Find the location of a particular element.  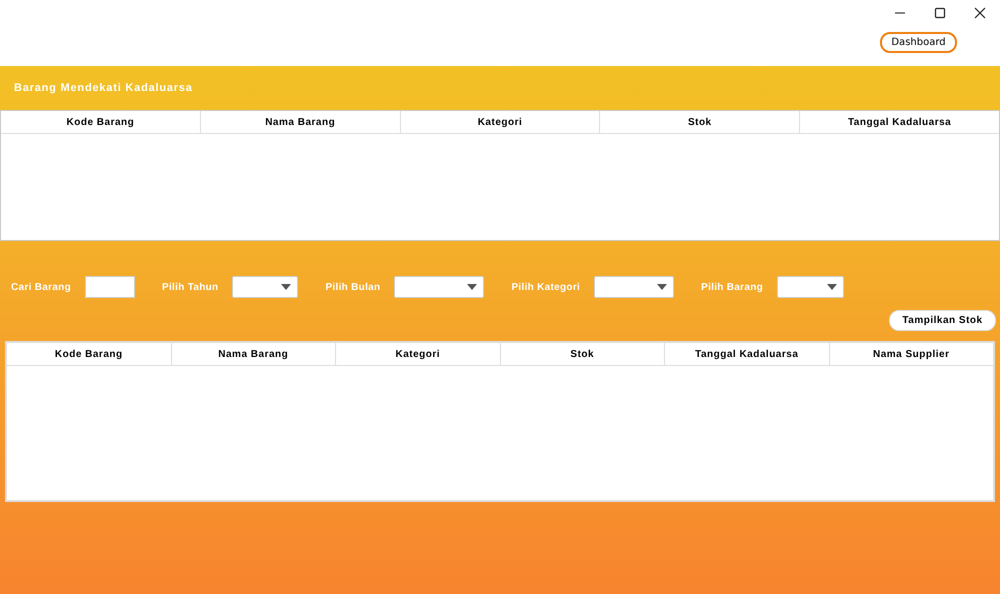

section-title: Barang Mendekati Kadaluarsa is located at coordinates (103, 88).